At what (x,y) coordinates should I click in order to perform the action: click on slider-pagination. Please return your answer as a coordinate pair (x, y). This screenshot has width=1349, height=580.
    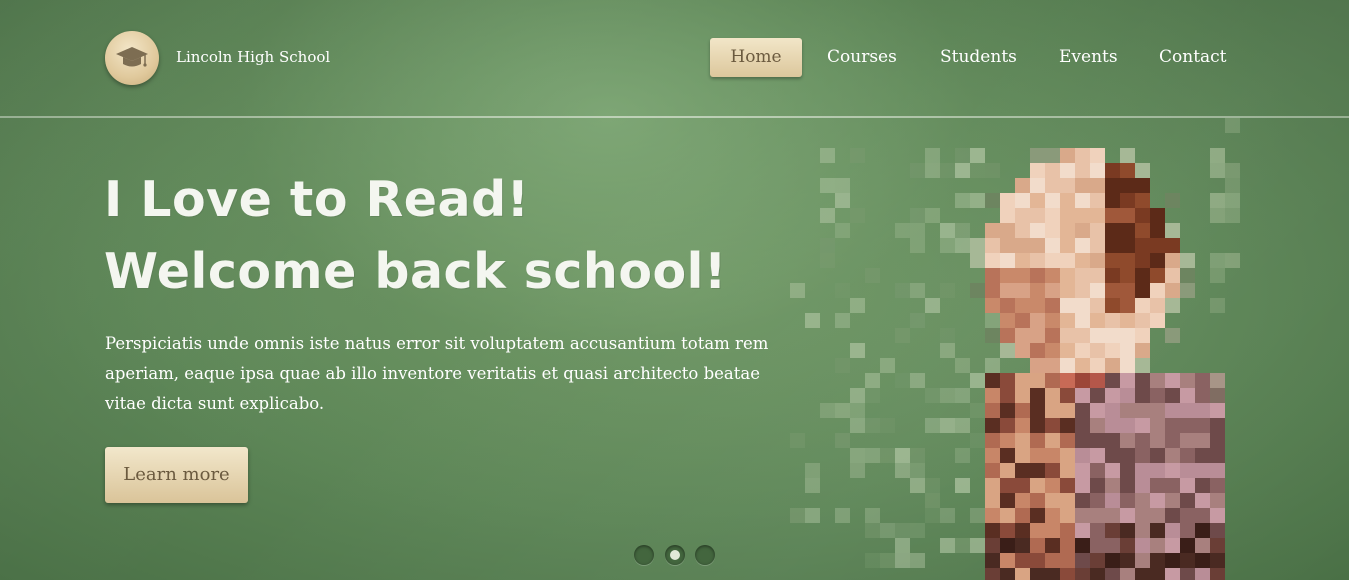
    Looking at the image, I should click on (676, 556).